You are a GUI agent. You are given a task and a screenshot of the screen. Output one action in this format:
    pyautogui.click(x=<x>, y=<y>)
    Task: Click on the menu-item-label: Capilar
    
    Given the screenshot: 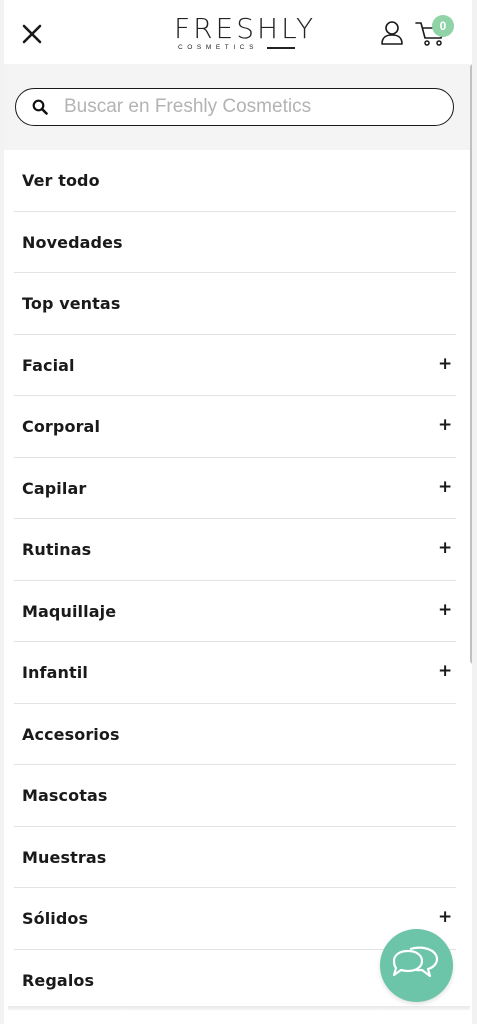 What is the action you would take?
    pyautogui.click(x=54, y=488)
    